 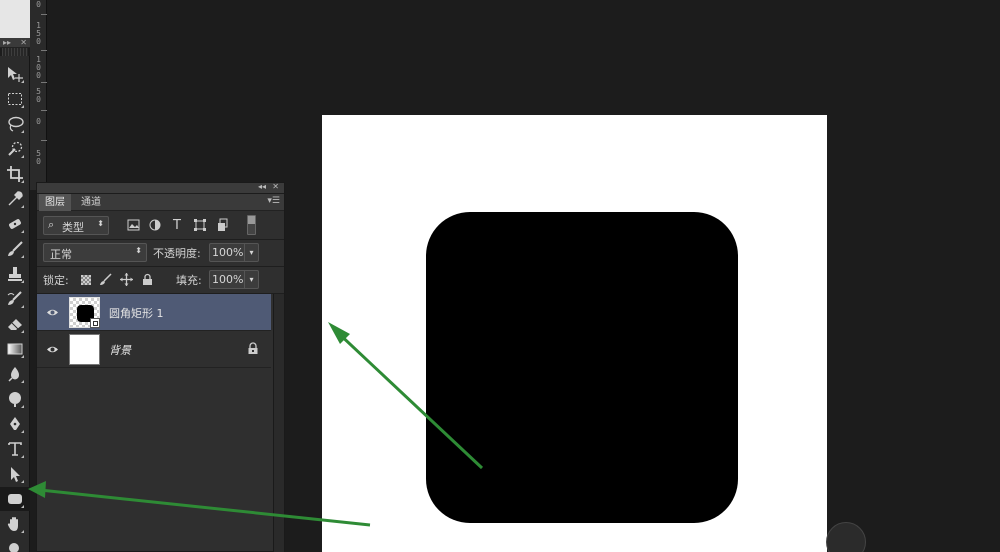 I want to click on arrow-to-layer, so click(x=408, y=399).